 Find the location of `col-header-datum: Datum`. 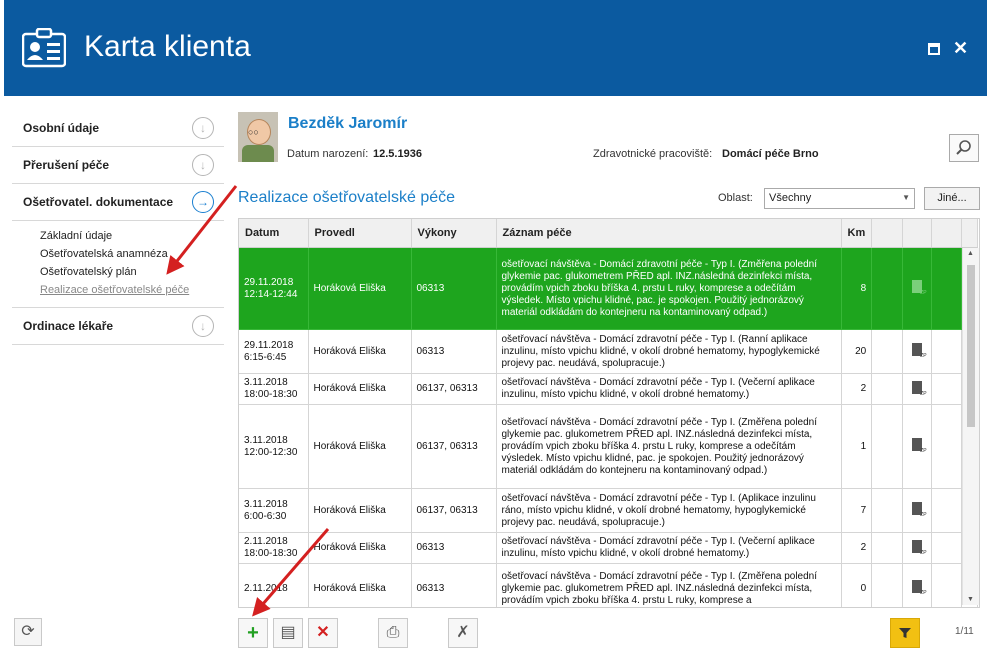

col-header-datum: Datum is located at coordinates (274, 233).